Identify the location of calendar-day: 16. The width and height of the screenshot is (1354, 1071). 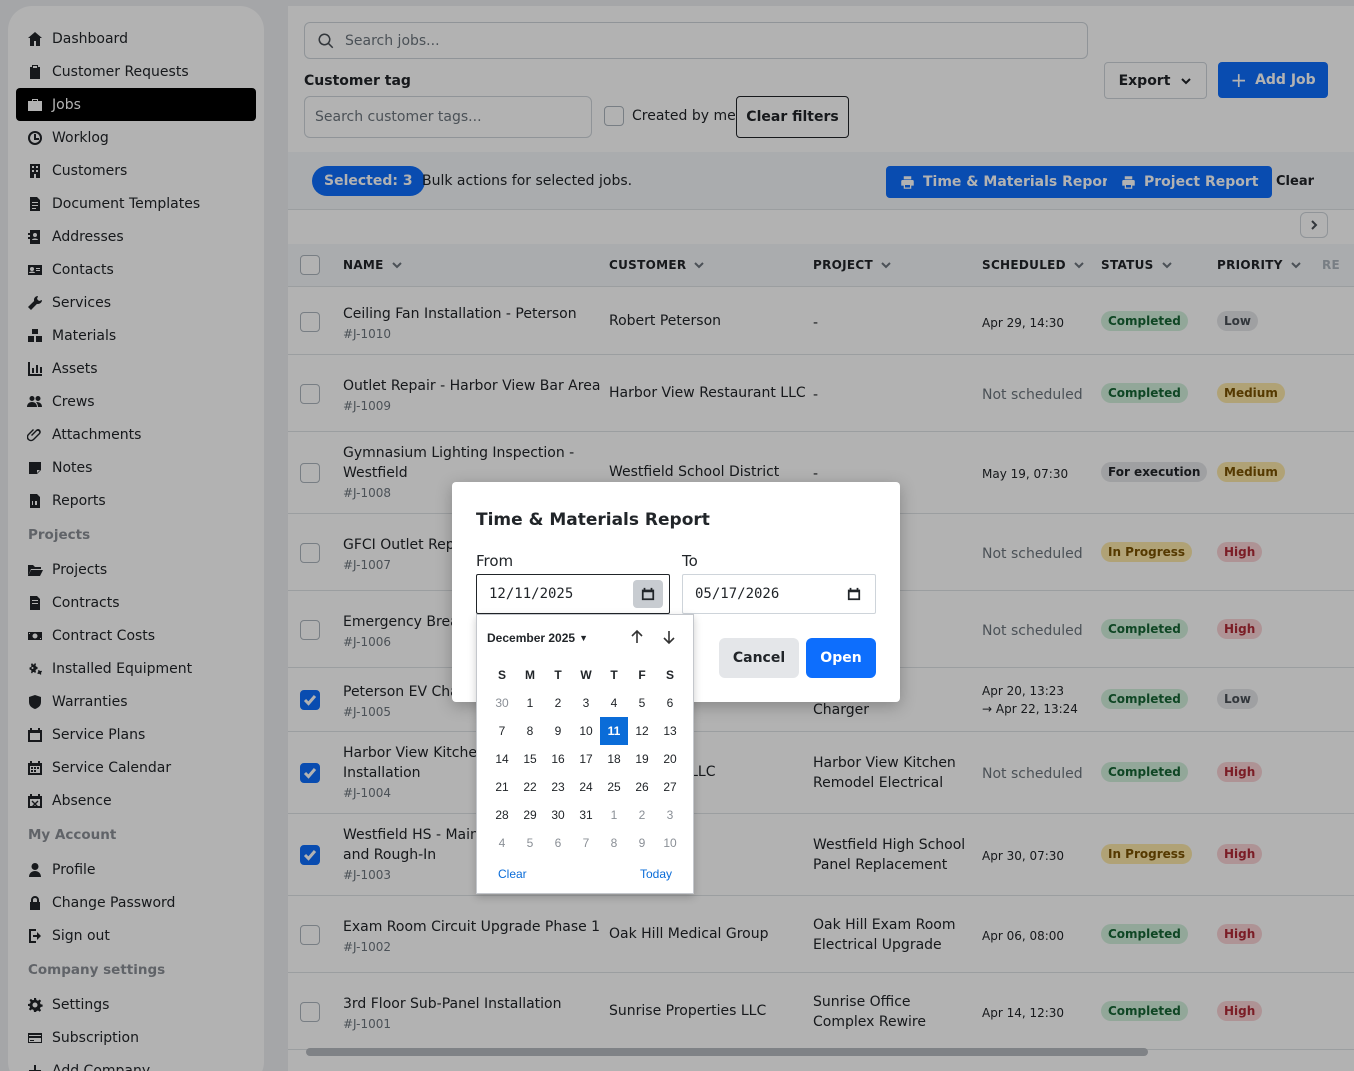
(558, 759).